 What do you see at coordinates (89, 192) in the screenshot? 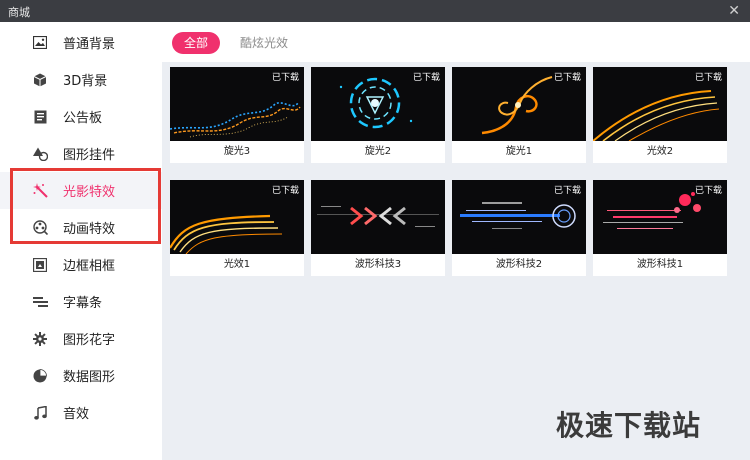
I see `sidebar-item-label: 光影特效` at bounding box center [89, 192].